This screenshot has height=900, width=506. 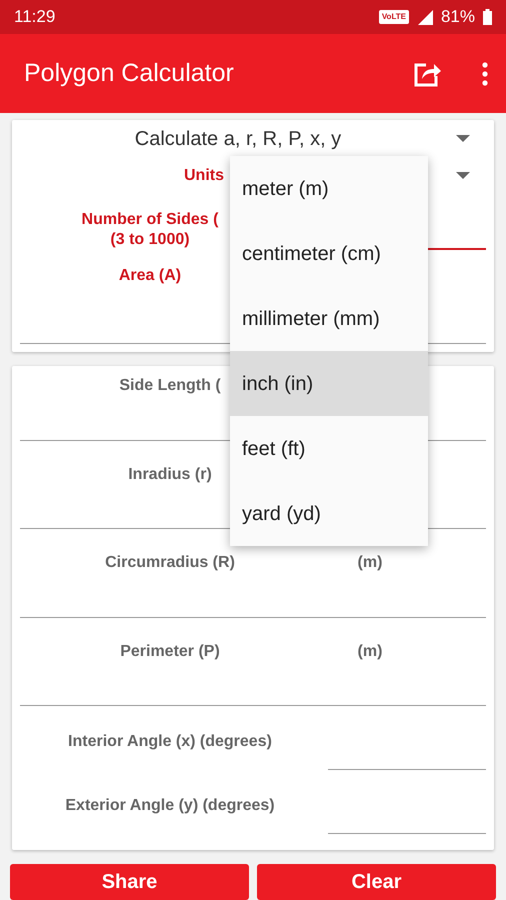 I want to click on sides-range-label: (3 to 1000), so click(x=150, y=240).